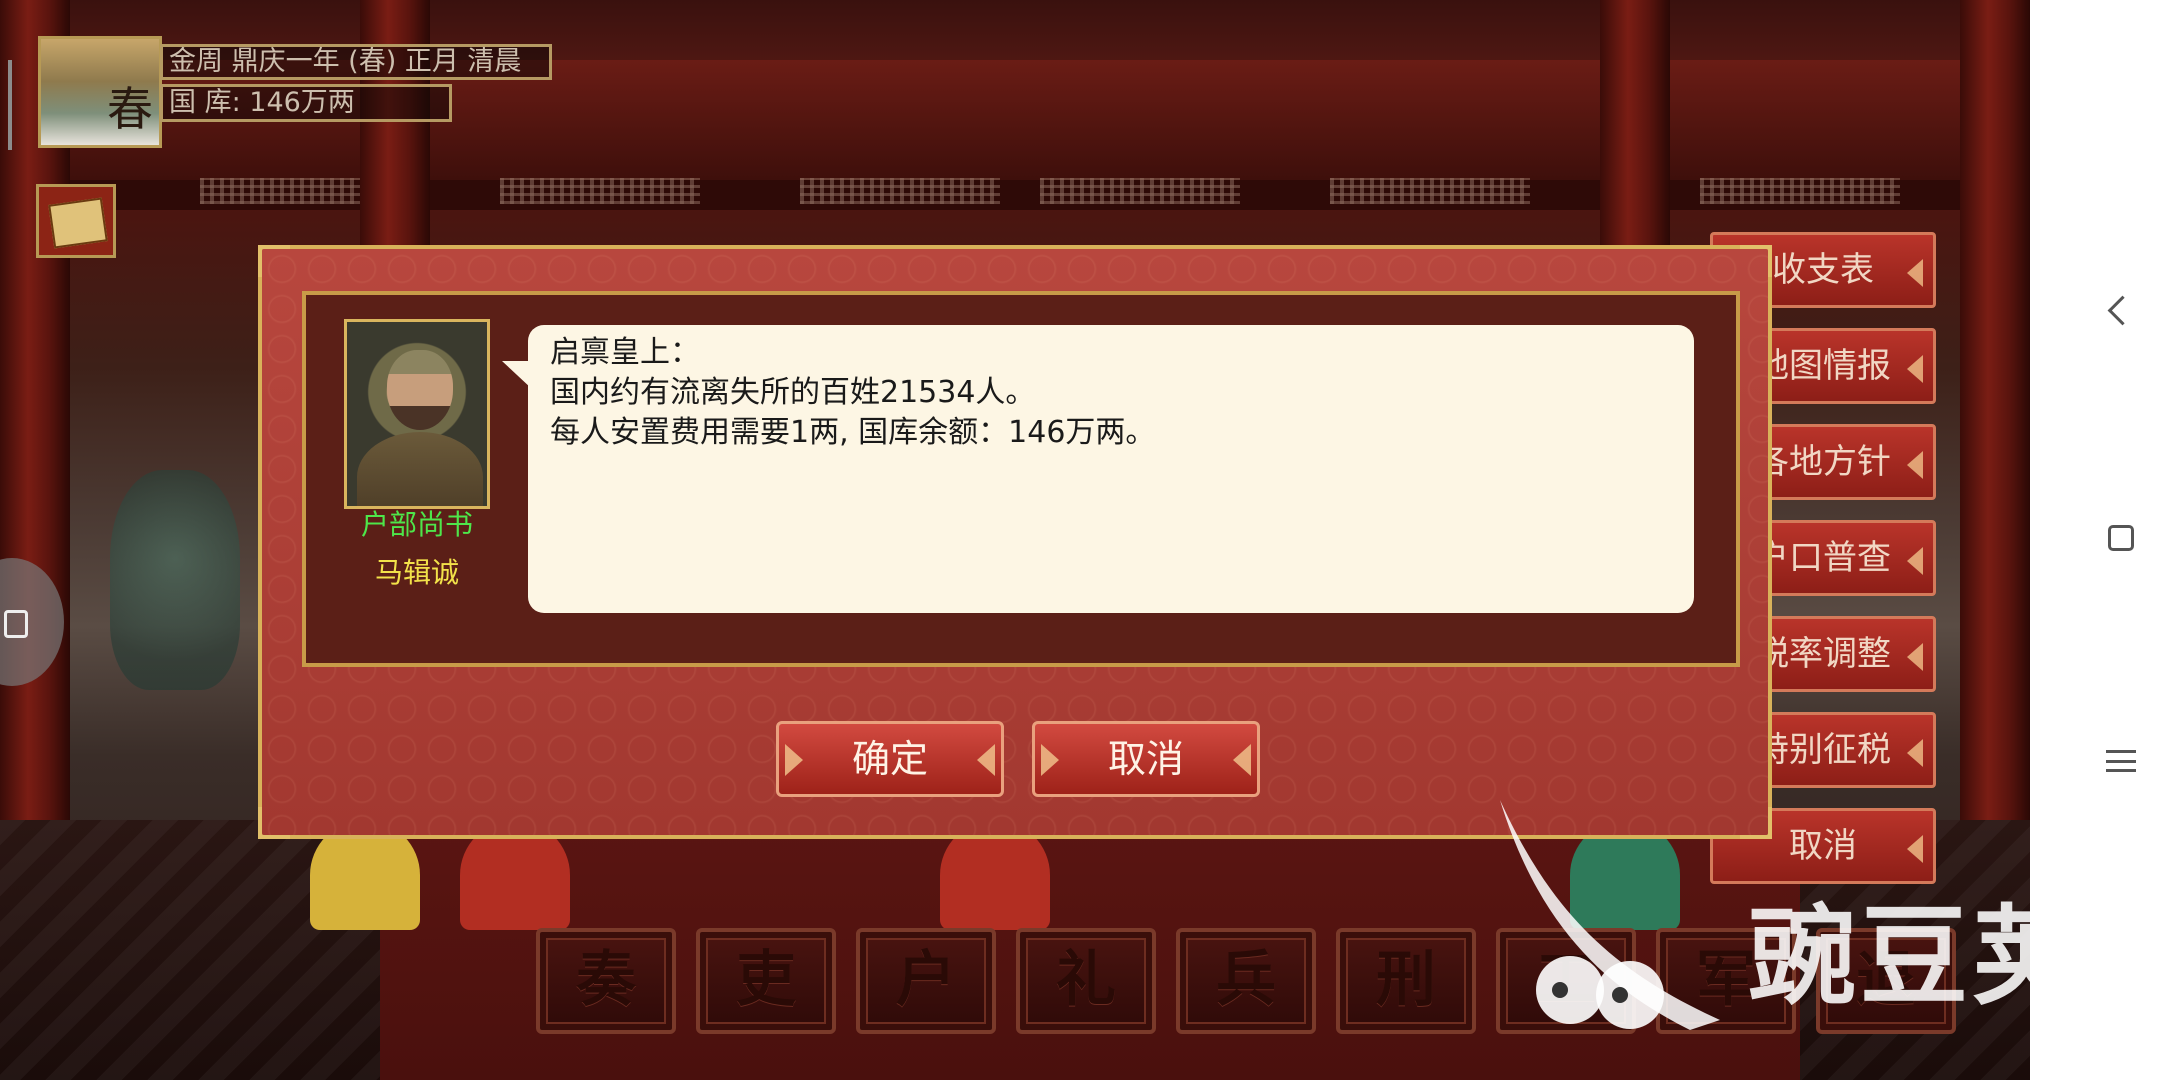 This screenshot has width=2160, height=1080. Describe the element at coordinates (625, 352) in the screenshot. I see `message-line: 启禀皇上：` at that location.